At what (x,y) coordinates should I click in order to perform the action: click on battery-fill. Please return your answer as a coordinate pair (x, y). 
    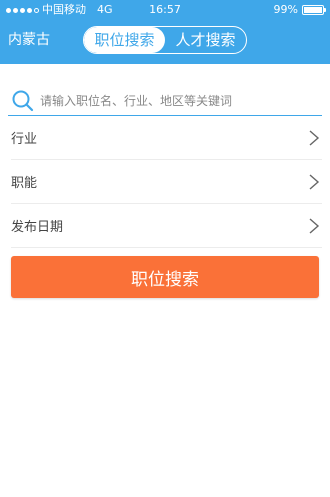
    Looking at the image, I should click on (313, 10).